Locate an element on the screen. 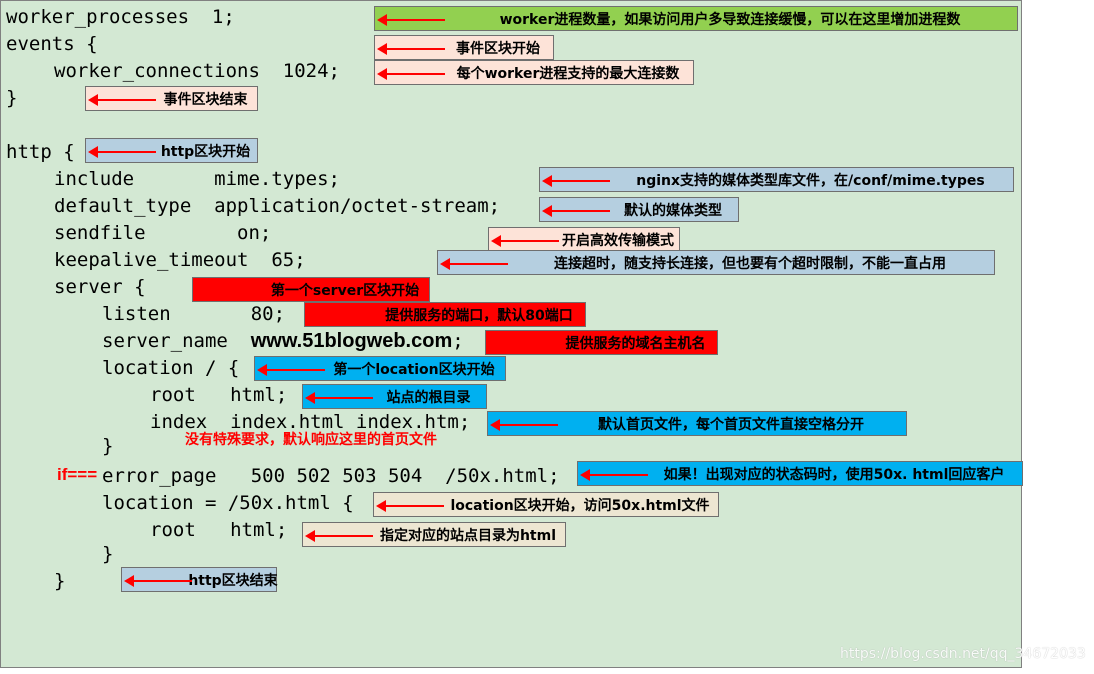 Image resolution: width=1094 pixels, height=674 pixels. note-root-50x: 指定对应的站点目录为html is located at coordinates (434, 534).